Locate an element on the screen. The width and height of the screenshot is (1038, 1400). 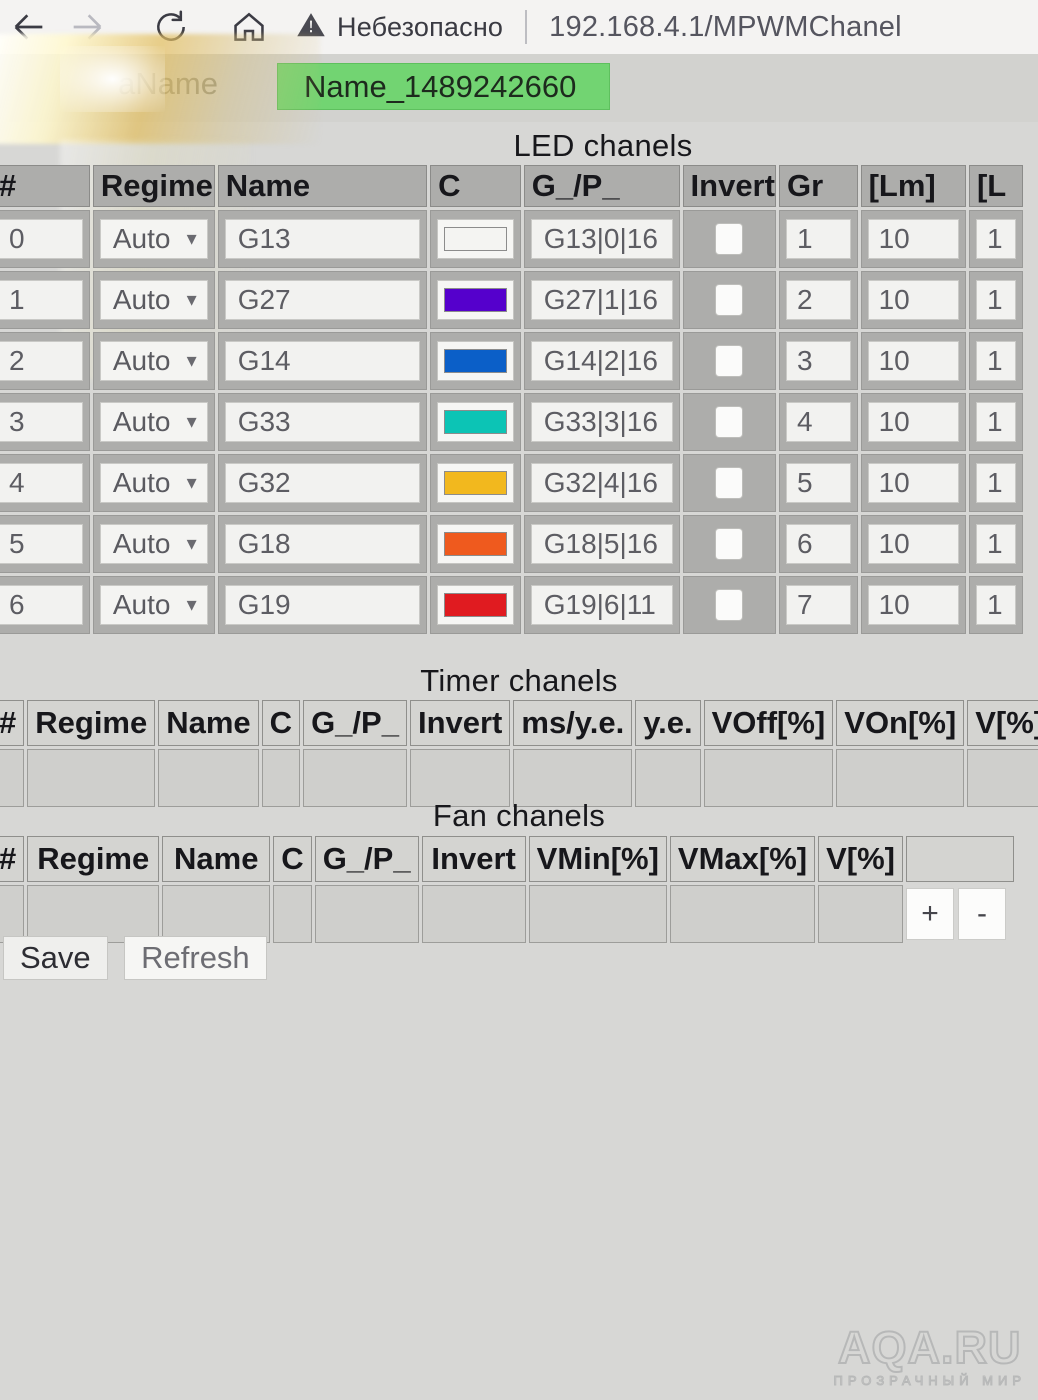
led-name-cell: G19 is located at coordinates (322, 605).